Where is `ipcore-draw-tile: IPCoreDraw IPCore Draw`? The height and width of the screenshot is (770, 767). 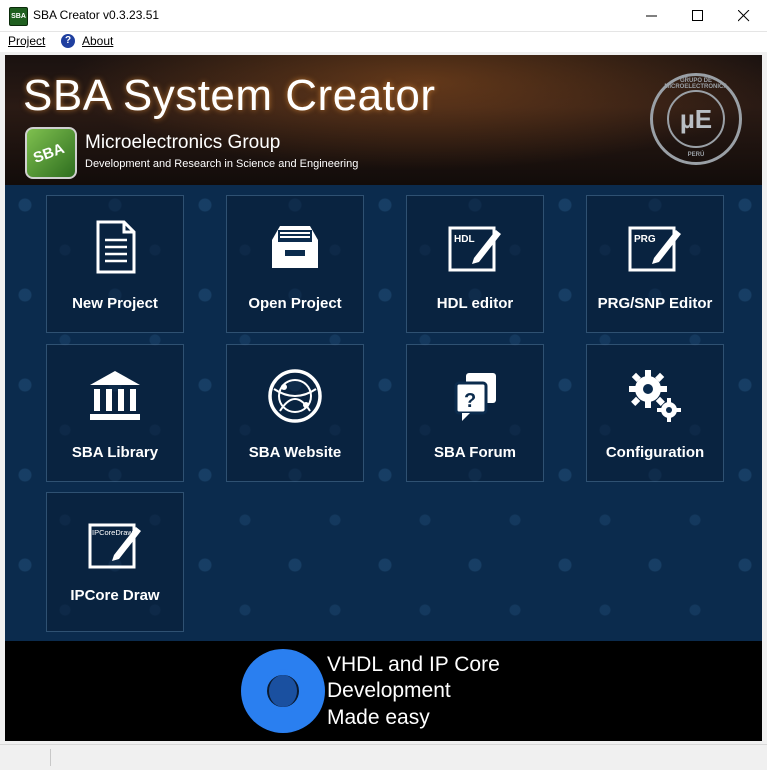 ipcore-draw-tile: IPCoreDraw IPCore Draw is located at coordinates (115, 562).